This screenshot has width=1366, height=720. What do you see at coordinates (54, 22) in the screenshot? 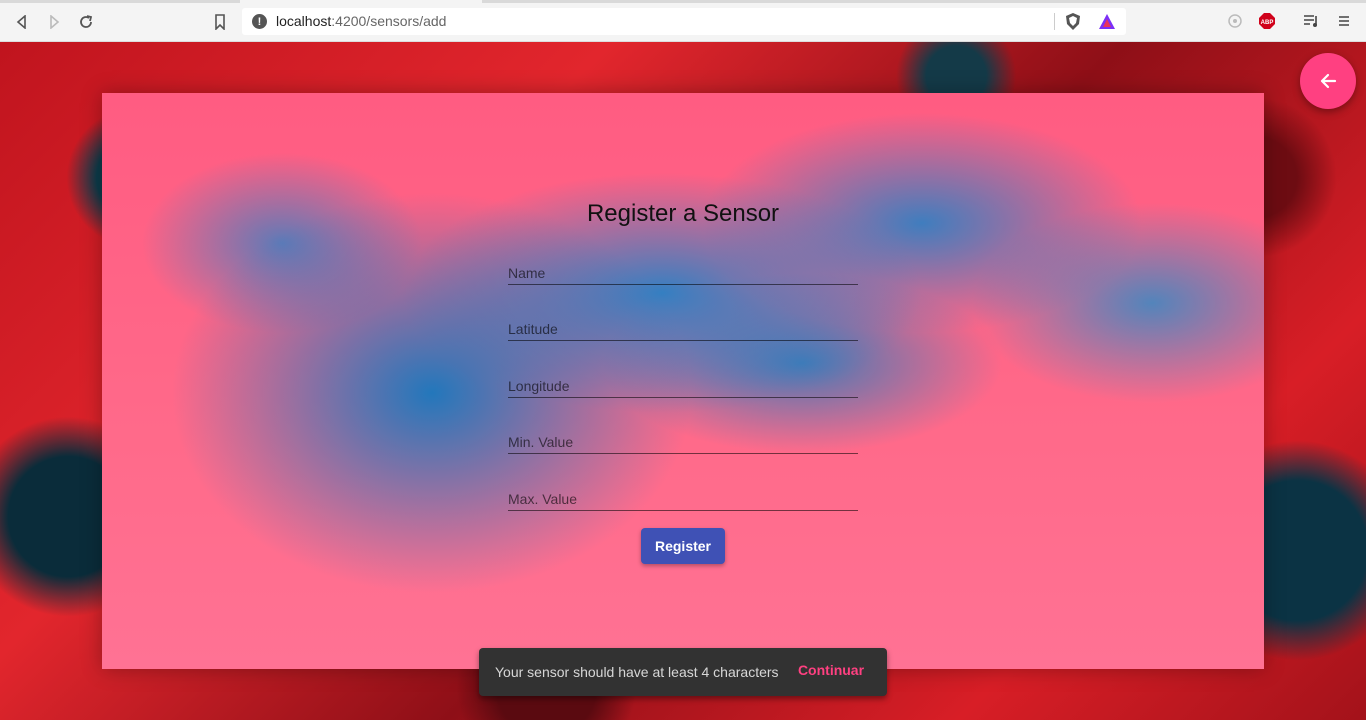
I see `forward-icon` at bounding box center [54, 22].